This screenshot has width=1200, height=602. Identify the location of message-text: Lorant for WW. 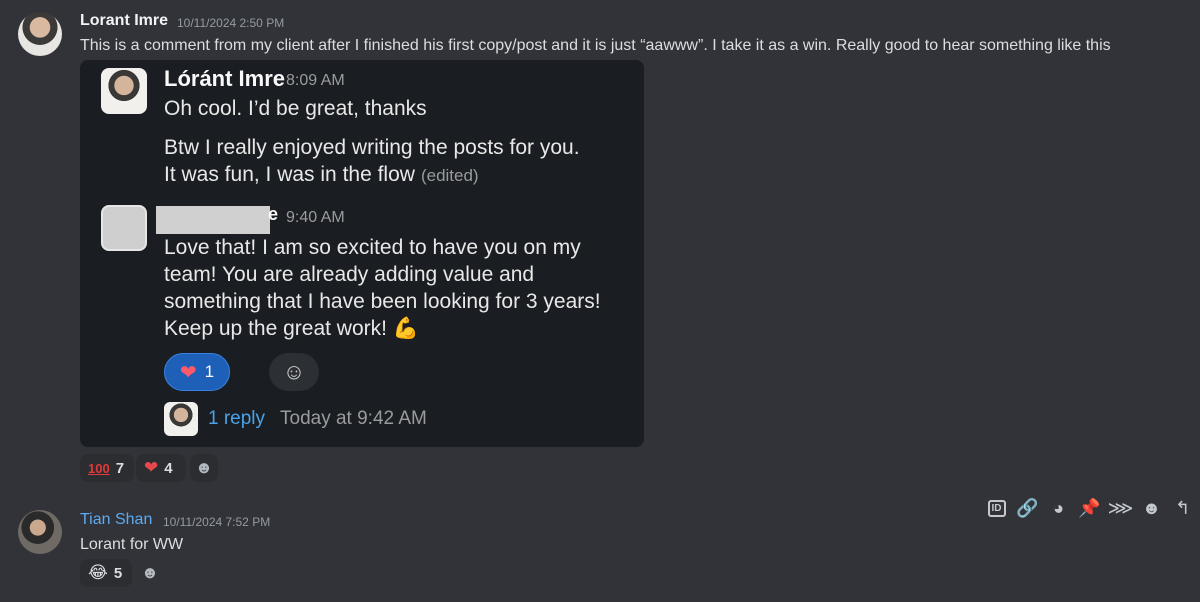
(132, 544).